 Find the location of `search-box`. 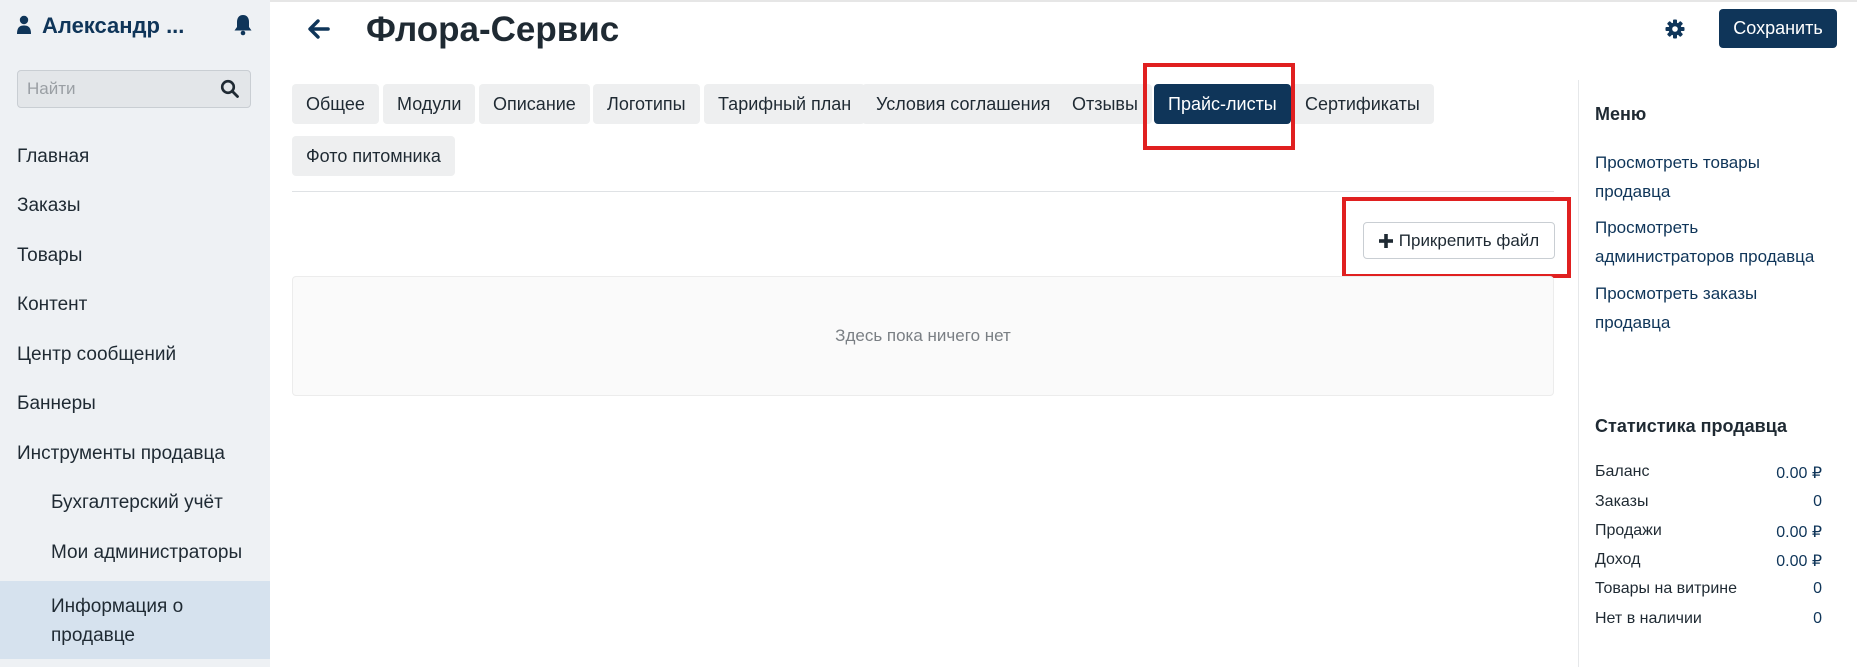

search-box is located at coordinates (134, 89).